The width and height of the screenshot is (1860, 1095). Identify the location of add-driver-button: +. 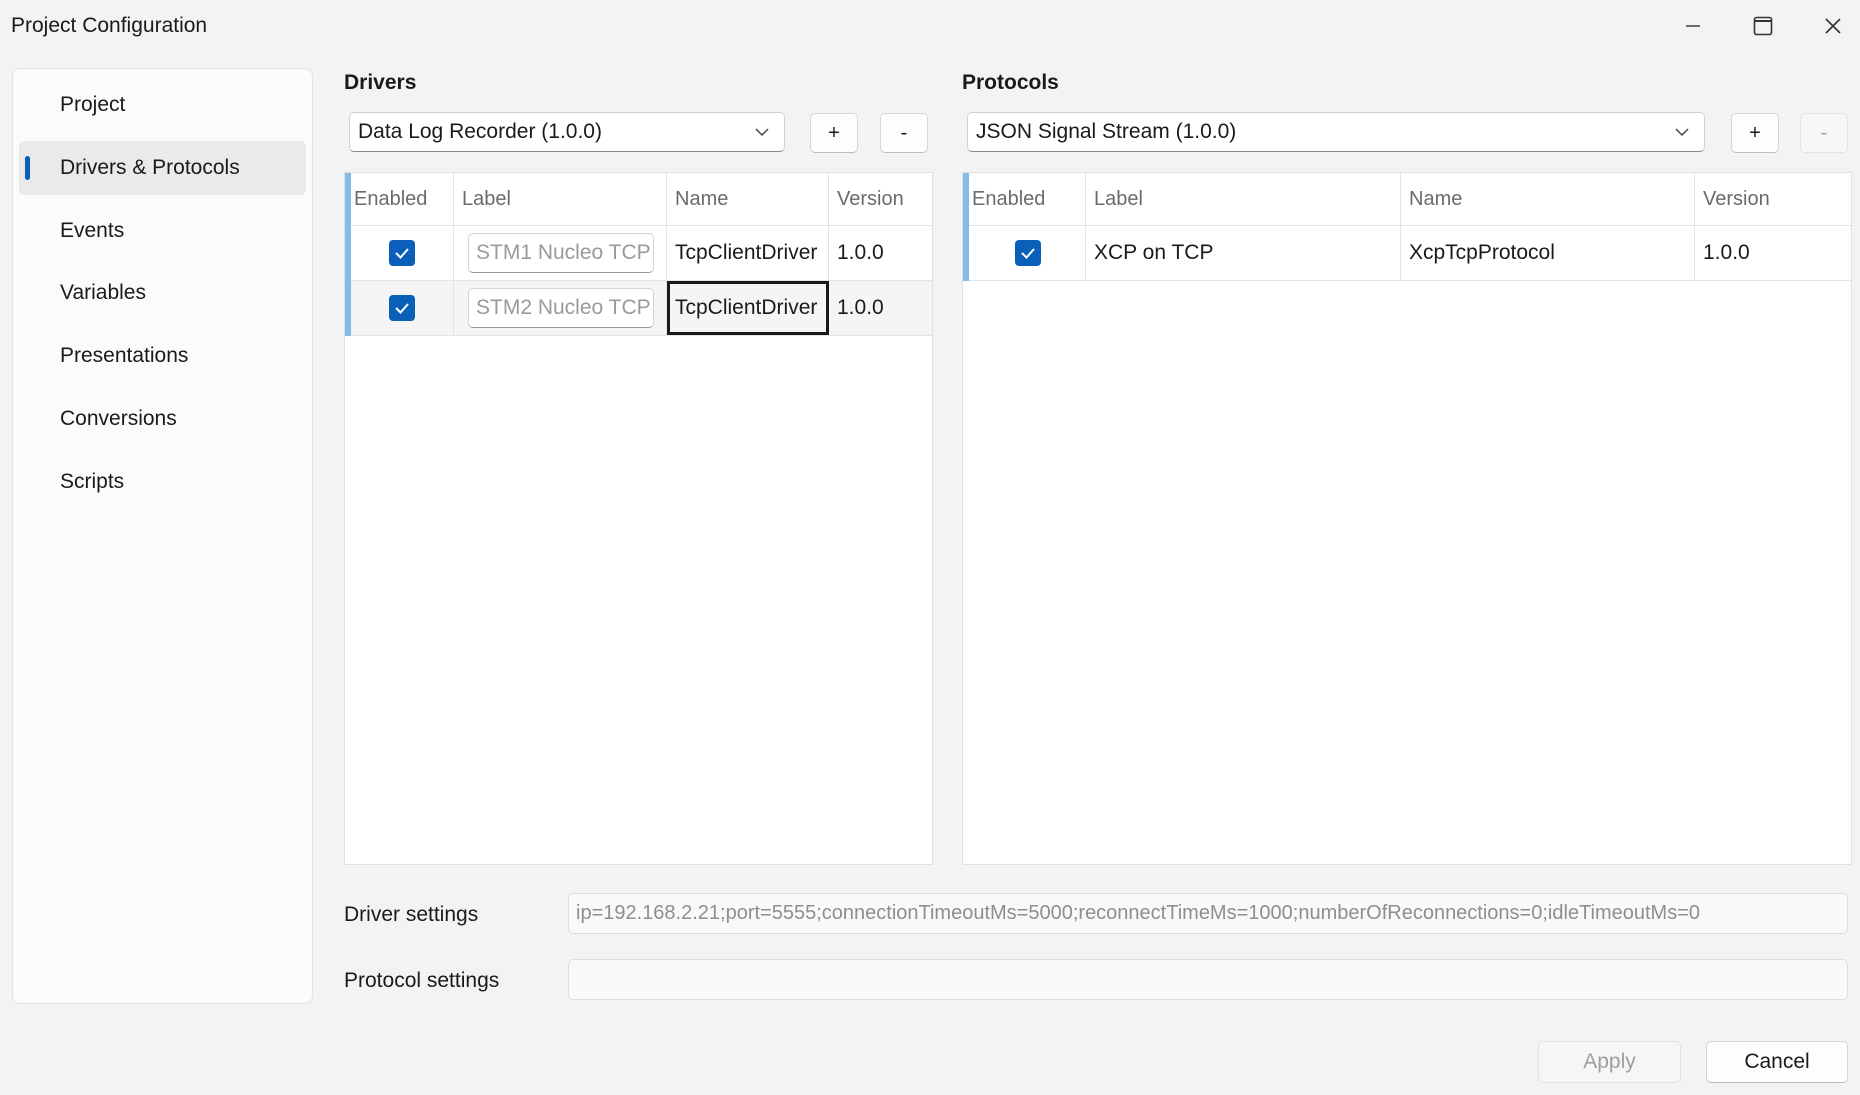
(834, 133).